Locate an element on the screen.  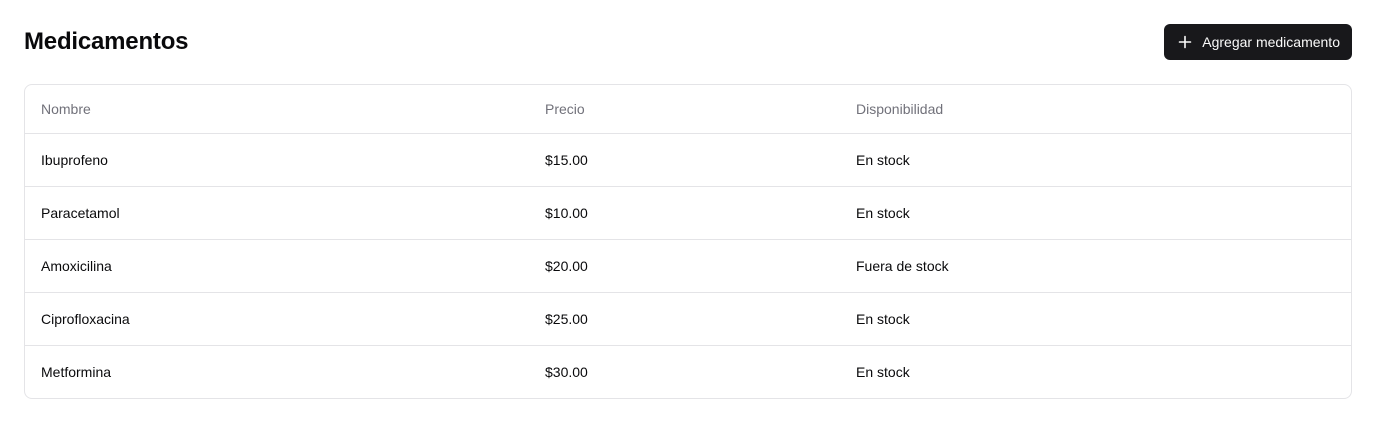
table-row: Metformina $30.00 En stock is located at coordinates (688, 372).